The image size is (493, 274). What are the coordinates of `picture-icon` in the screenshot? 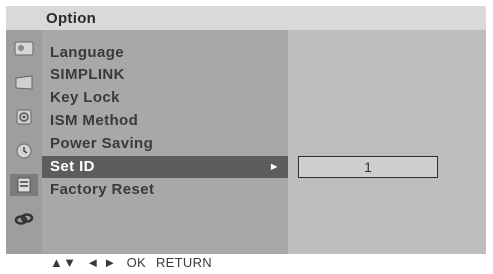 It's located at (24, 49).